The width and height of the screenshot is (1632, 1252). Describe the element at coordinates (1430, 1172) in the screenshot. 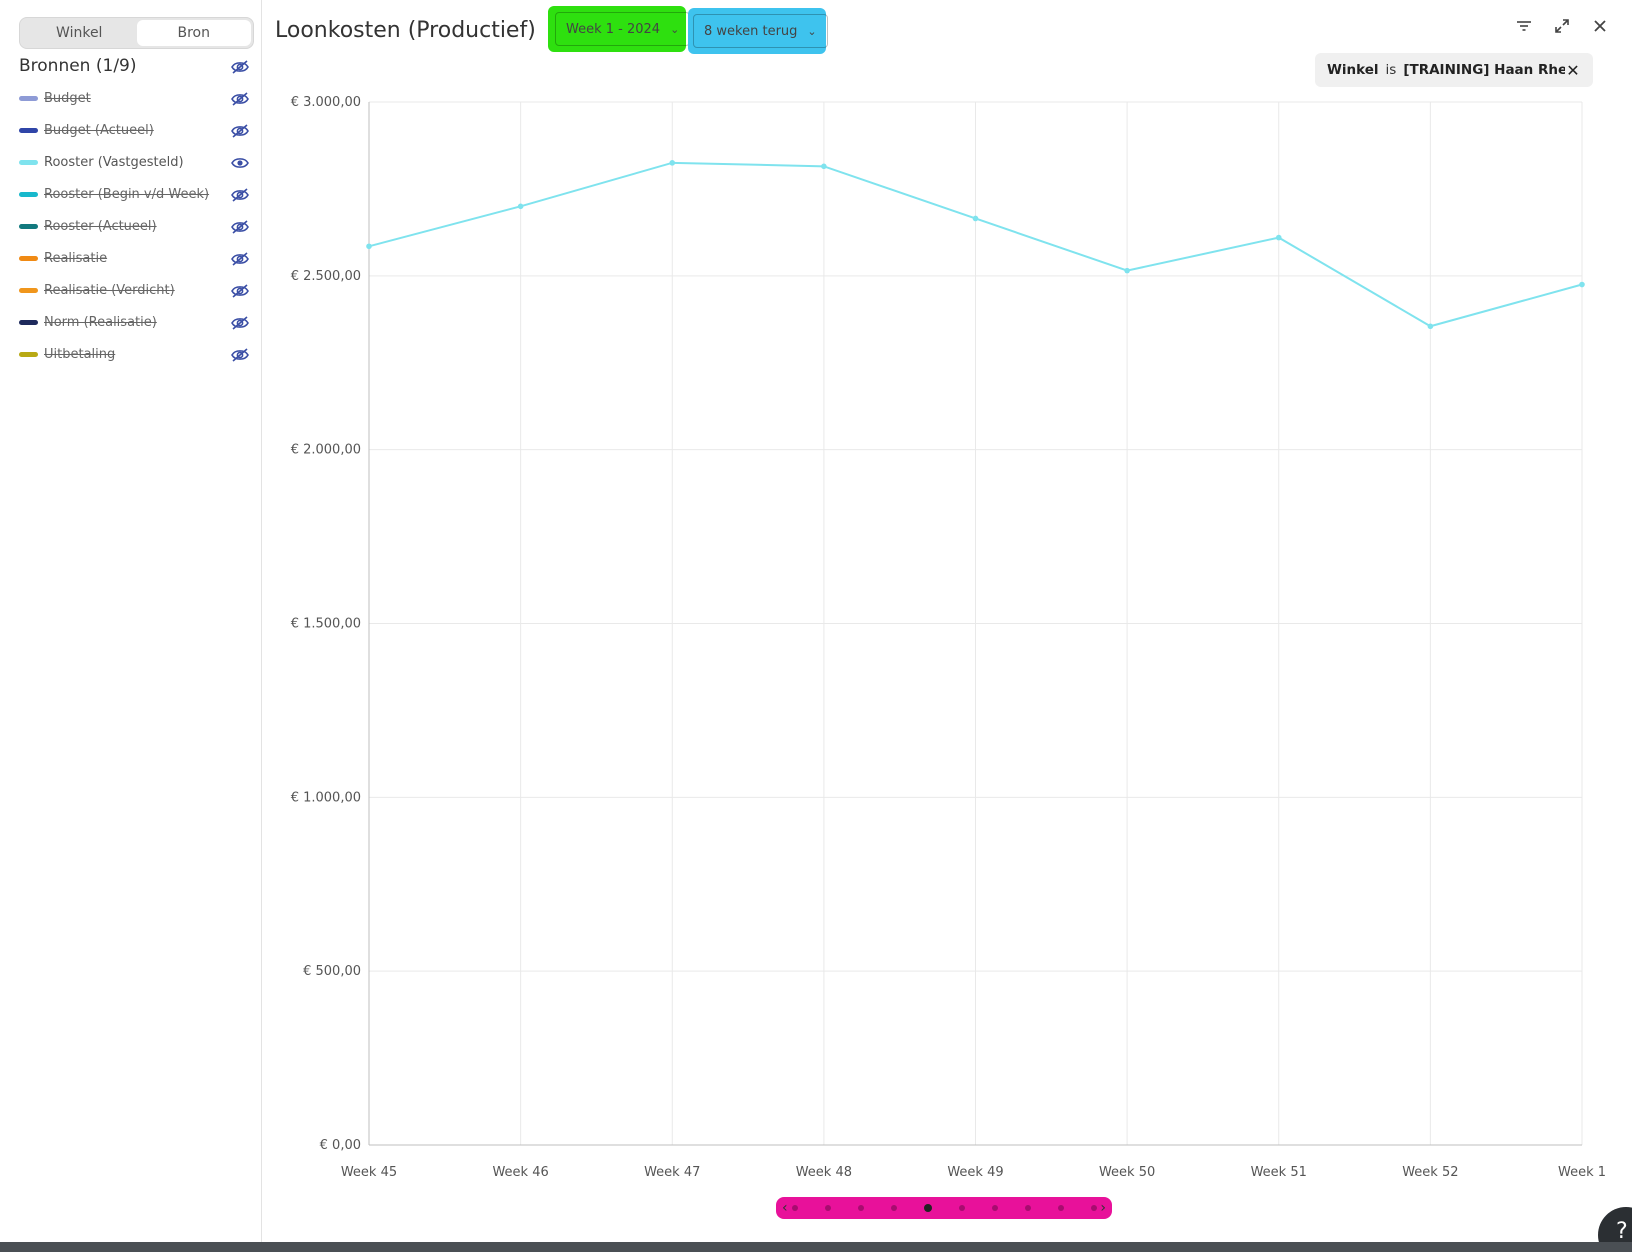

I see `x-tick-label: Week 52` at that location.